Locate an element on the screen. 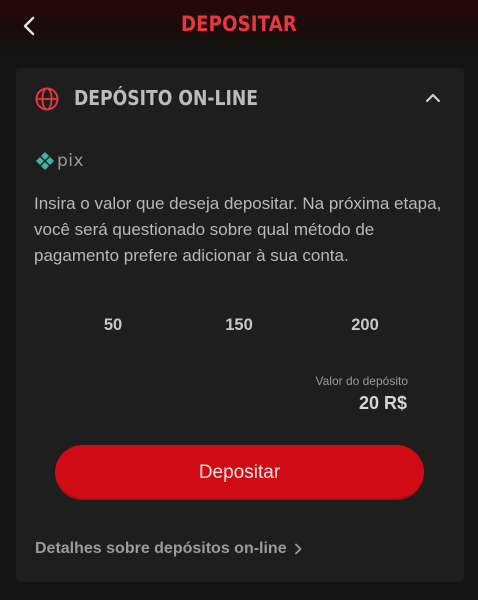  globe-icon is located at coordinates (47, 99).